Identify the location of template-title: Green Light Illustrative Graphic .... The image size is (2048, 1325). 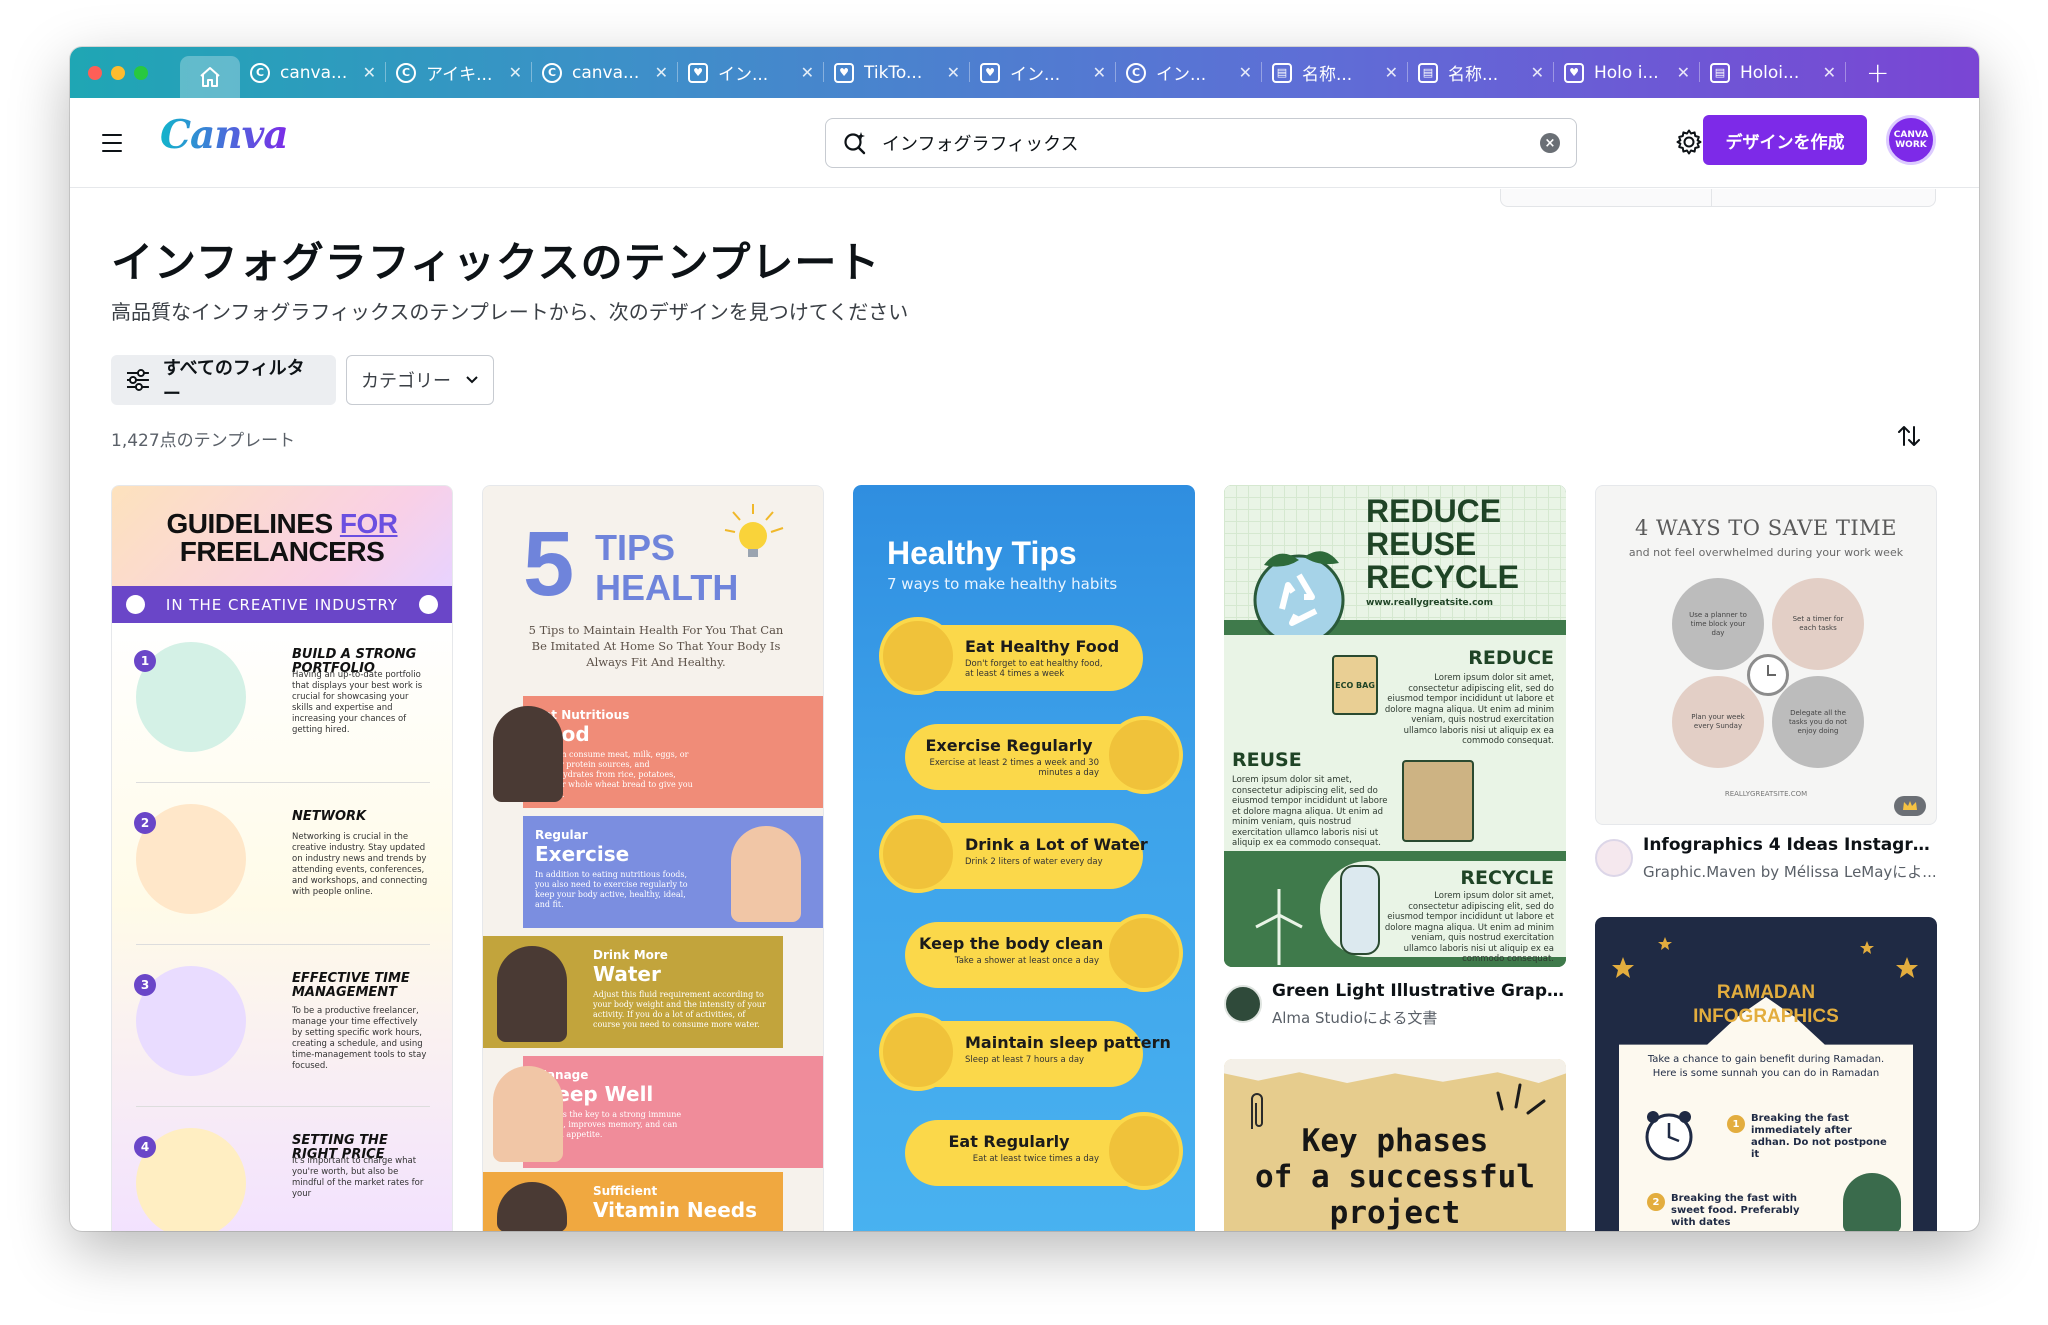
(1419, 991).